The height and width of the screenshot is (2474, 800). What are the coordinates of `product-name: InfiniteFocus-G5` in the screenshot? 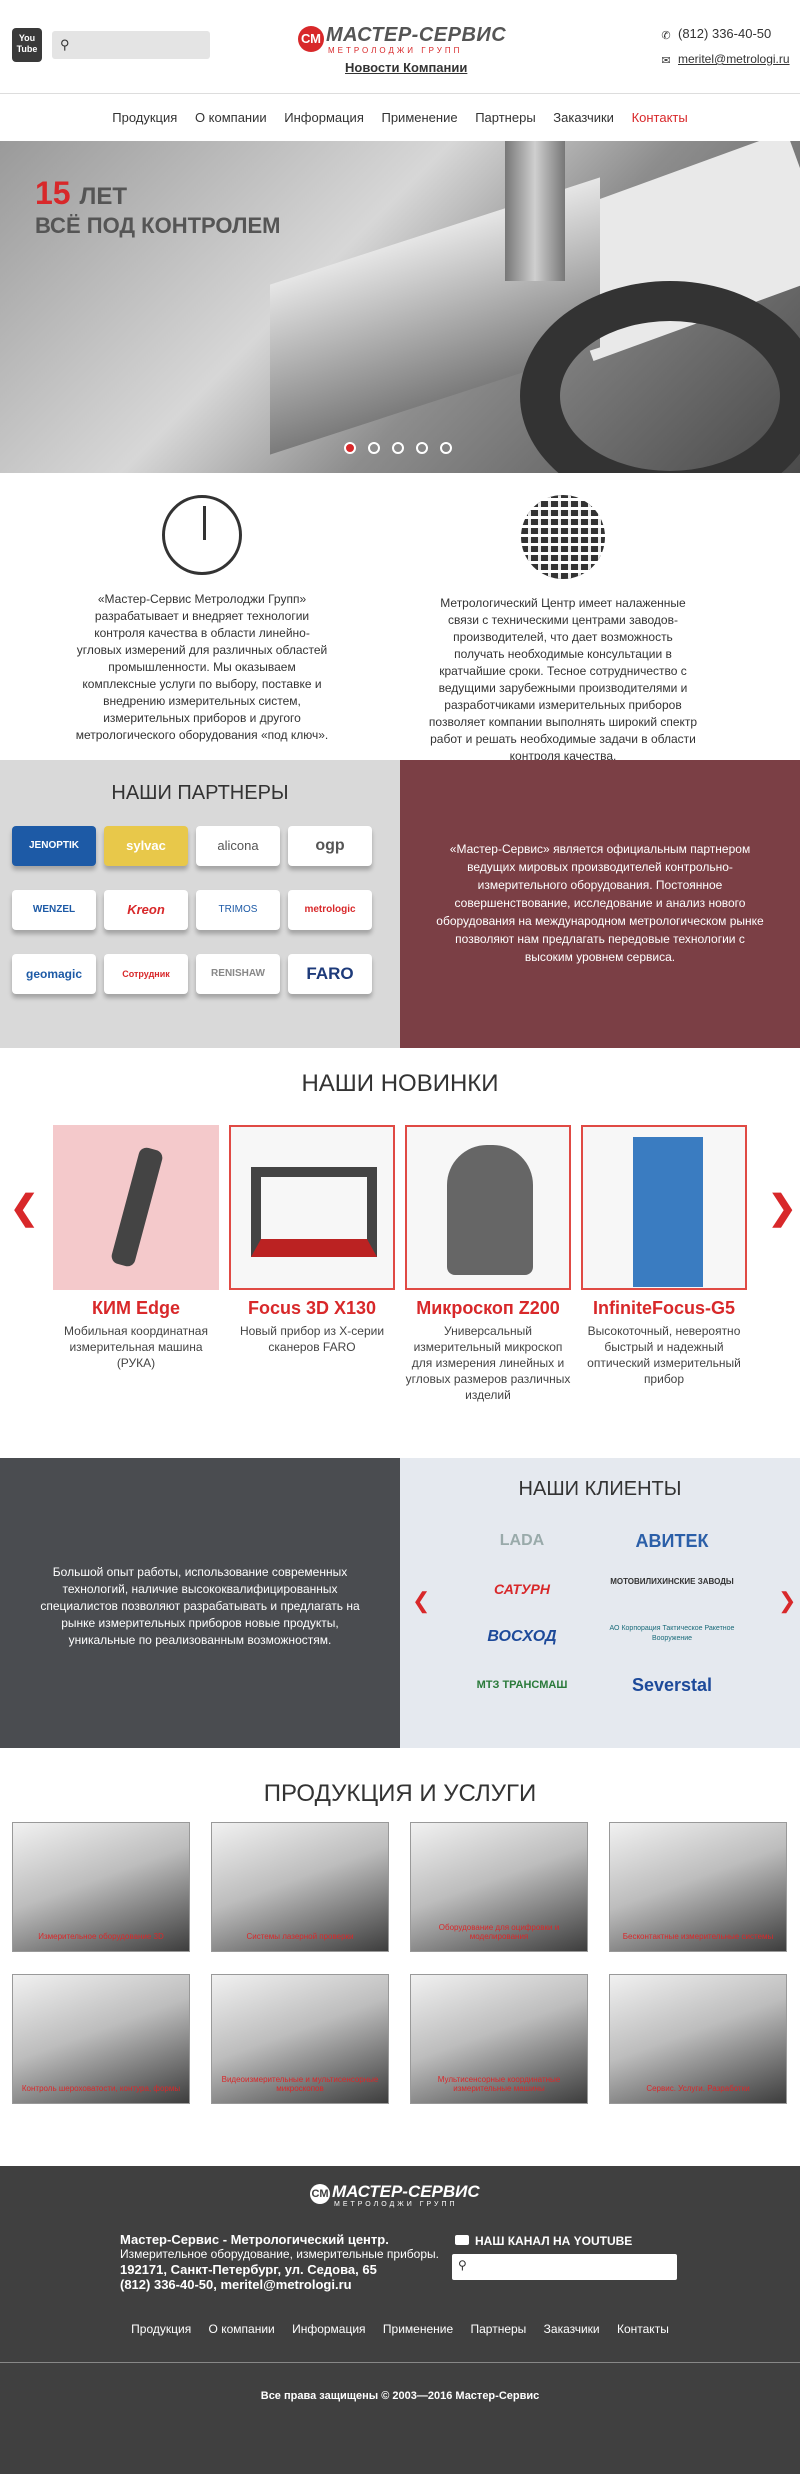 It's located at (664, 1308).